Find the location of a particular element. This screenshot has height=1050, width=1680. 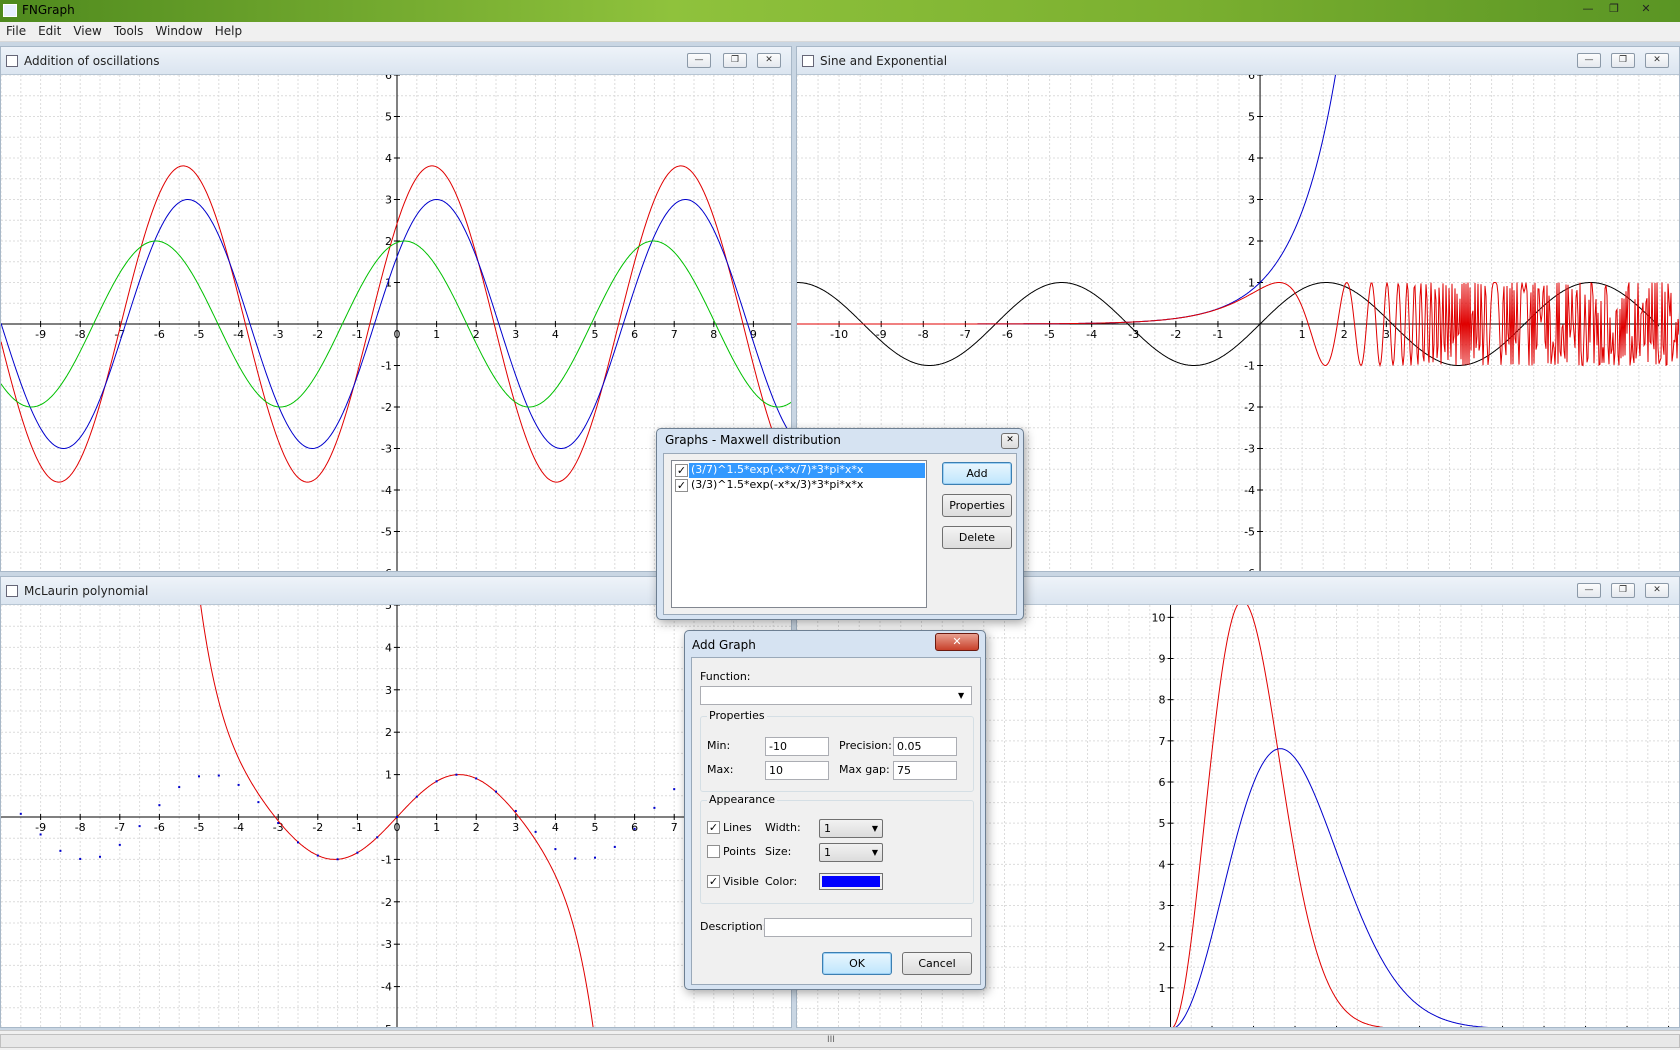

window-title: Addition of oscillations is located at coordinates (92, 61).